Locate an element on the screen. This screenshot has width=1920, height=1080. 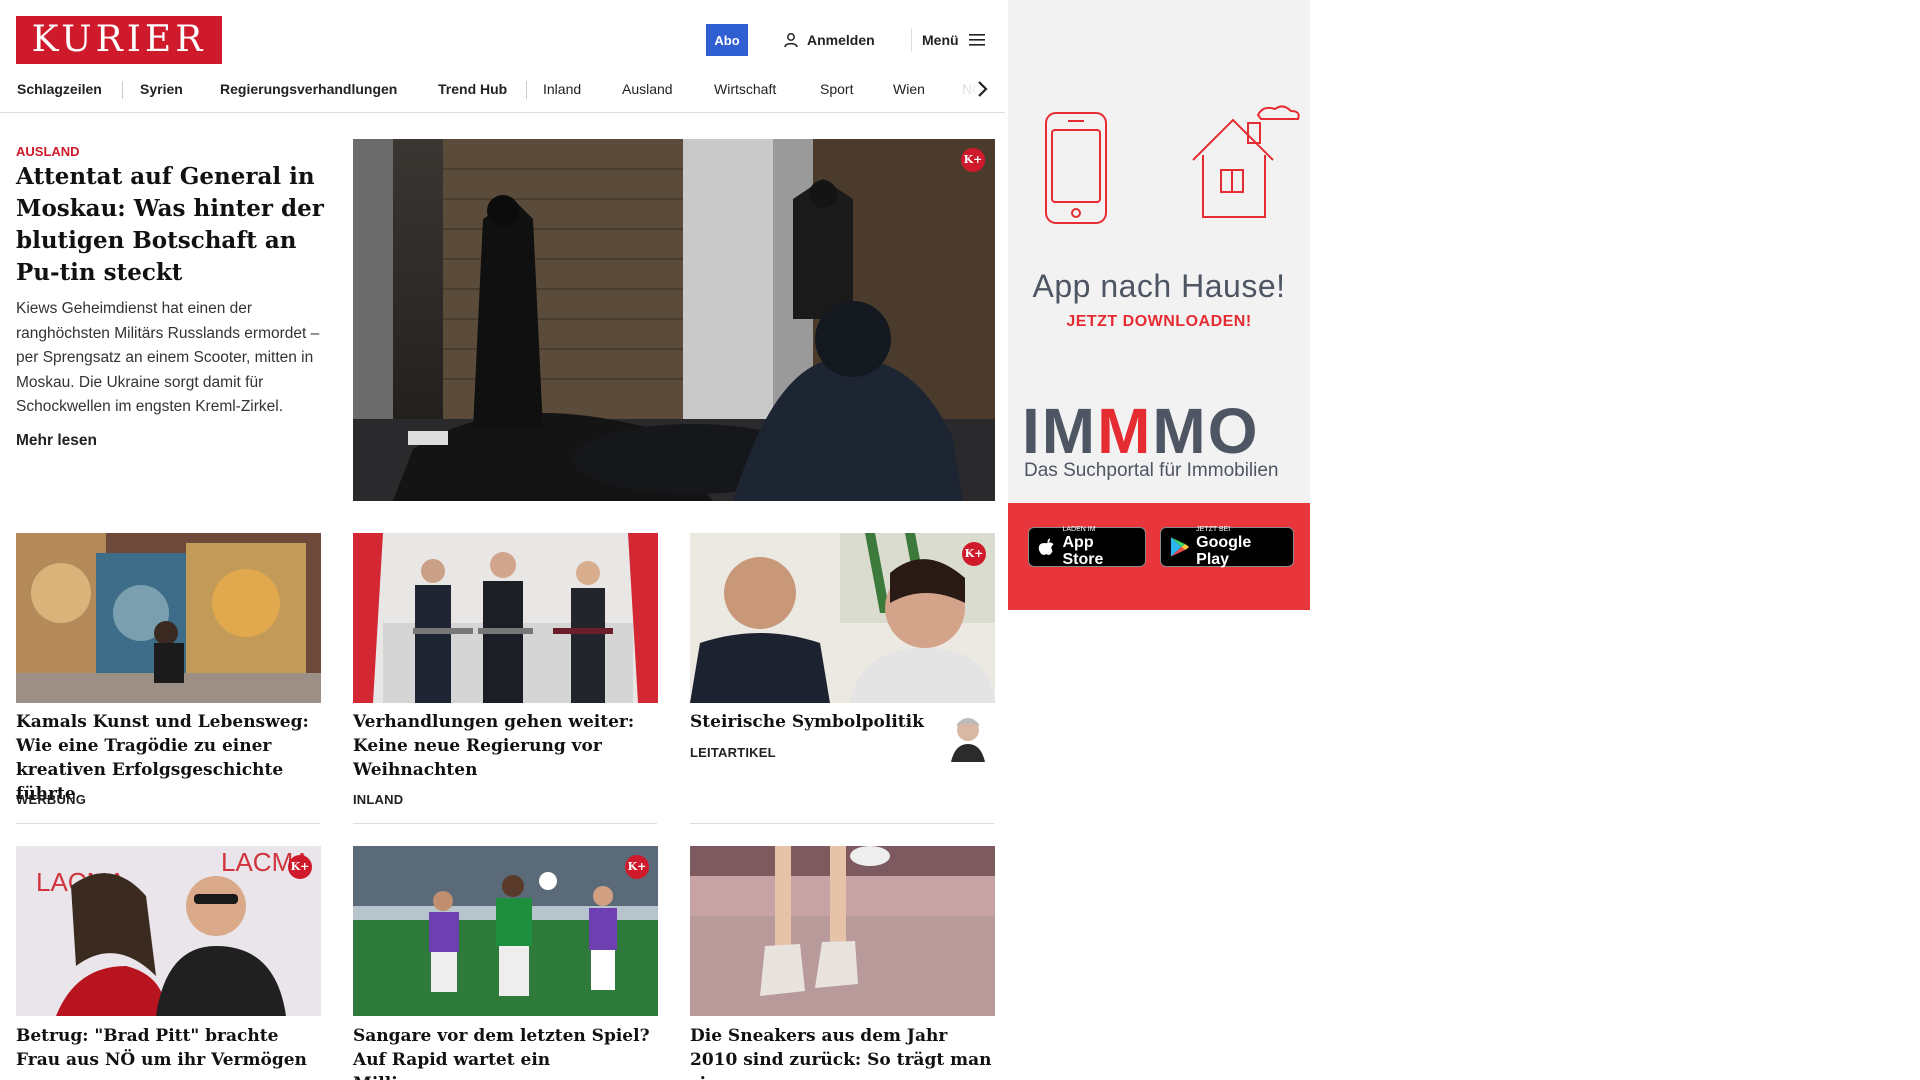
immmo-logo-accent: M is located at coordinates (1125, 431).